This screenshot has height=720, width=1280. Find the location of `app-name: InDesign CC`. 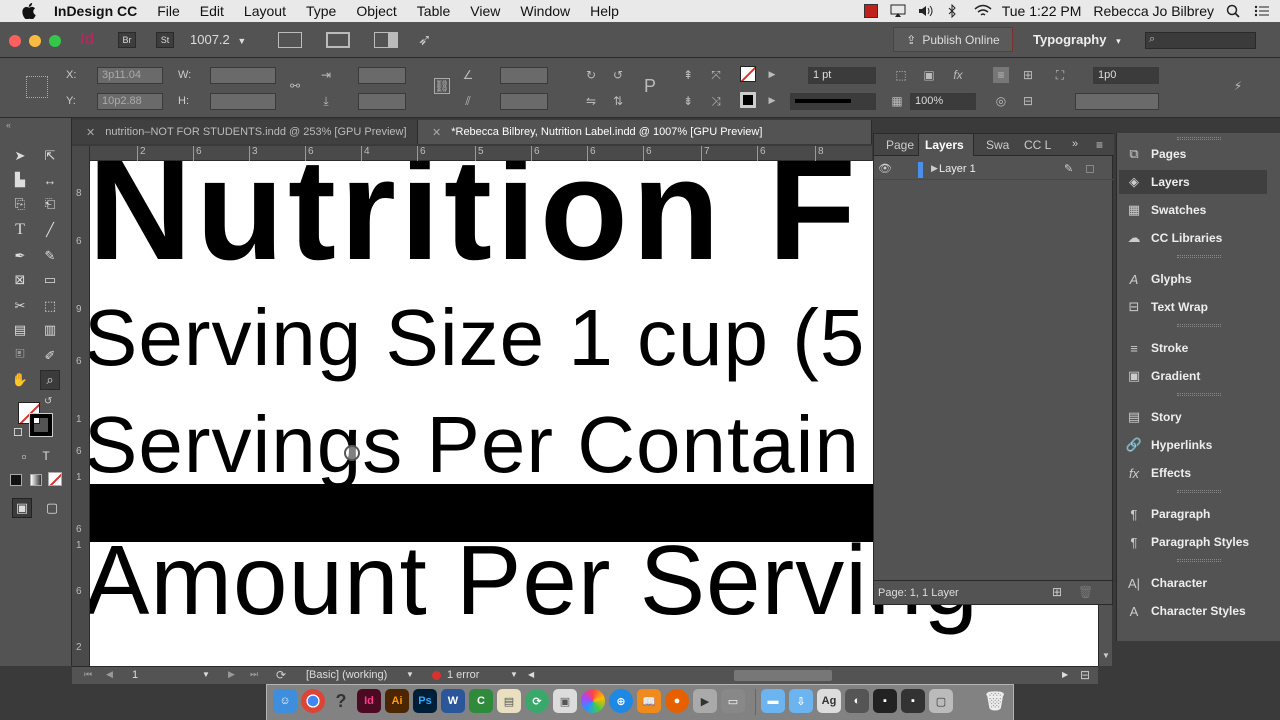

app-name: InDesign CC is located at coordinates (95, 11).